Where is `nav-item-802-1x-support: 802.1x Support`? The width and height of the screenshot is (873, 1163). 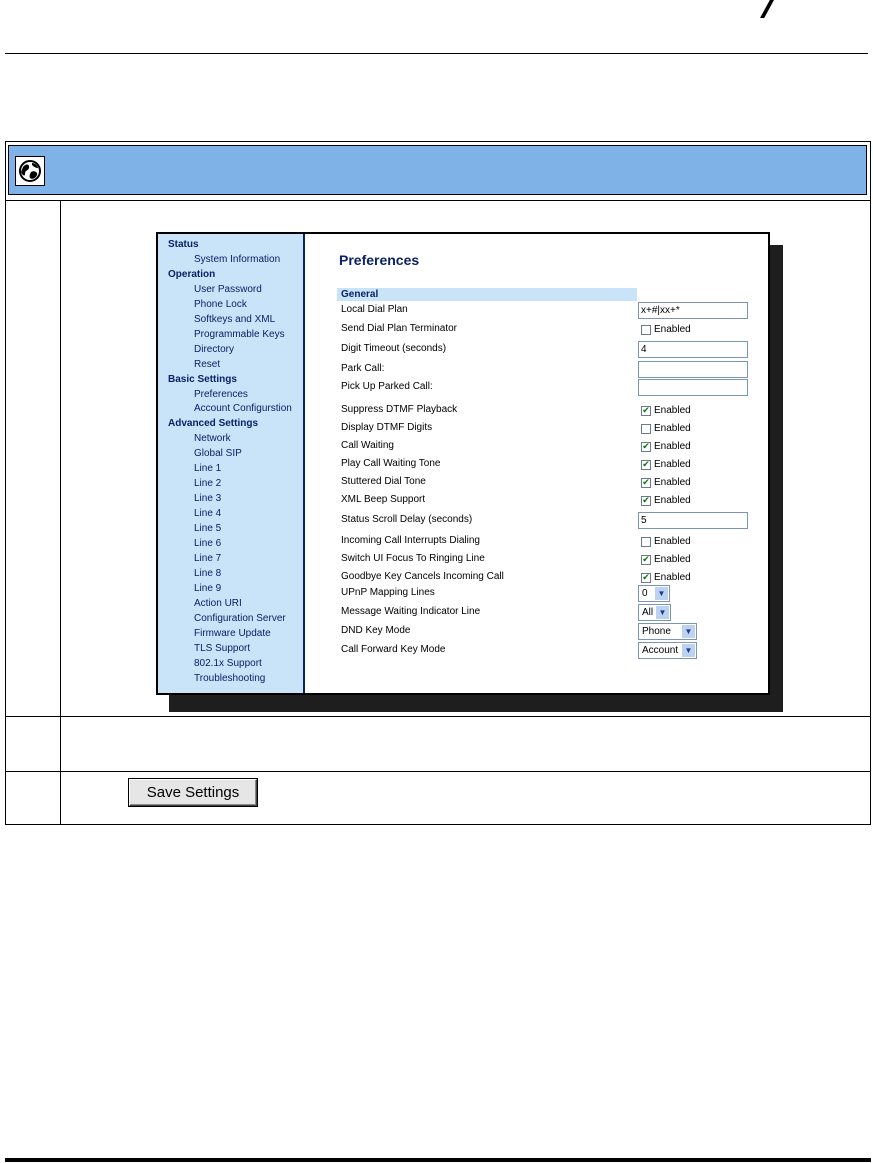
nav-item-802-1x-support: 802.1x Support is located at coordinates (228, 663).